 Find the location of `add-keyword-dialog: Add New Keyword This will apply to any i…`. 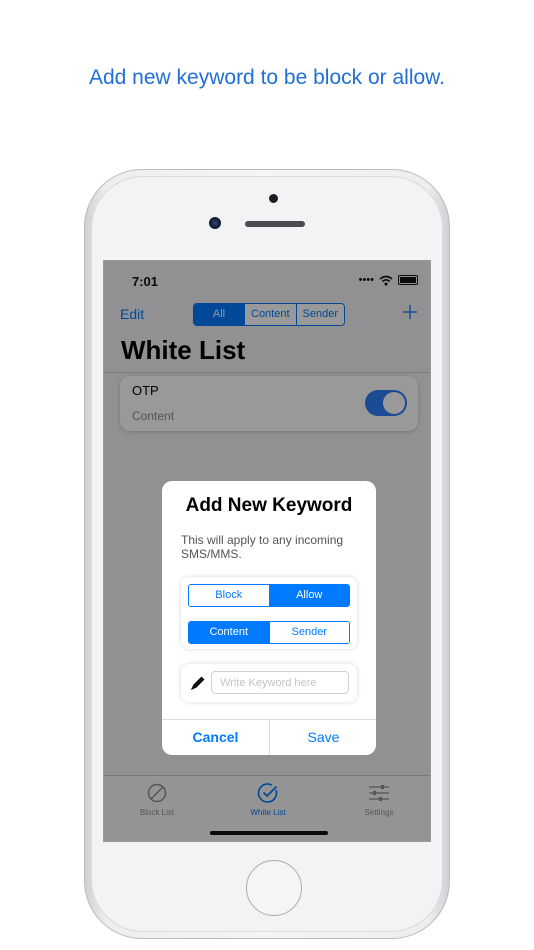

add-keyword-dialog: Add New Keyword This will apply to any i… is located at coordinates (269, 618).